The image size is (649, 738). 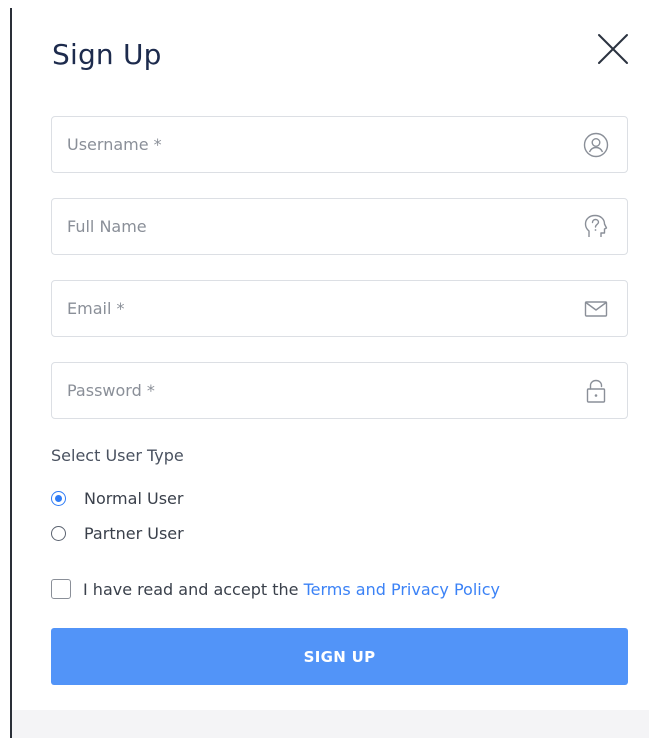 What do you see at coordinates (596, 145) in the screenshot?
I see `user-circle-icon` at bounding box center [596, 145].